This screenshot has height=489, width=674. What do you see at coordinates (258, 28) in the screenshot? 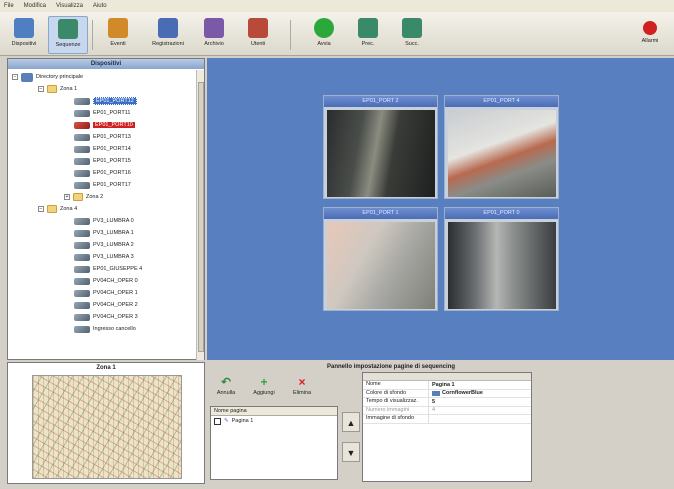
I see `users-icon` at bounding box center [258, 28].